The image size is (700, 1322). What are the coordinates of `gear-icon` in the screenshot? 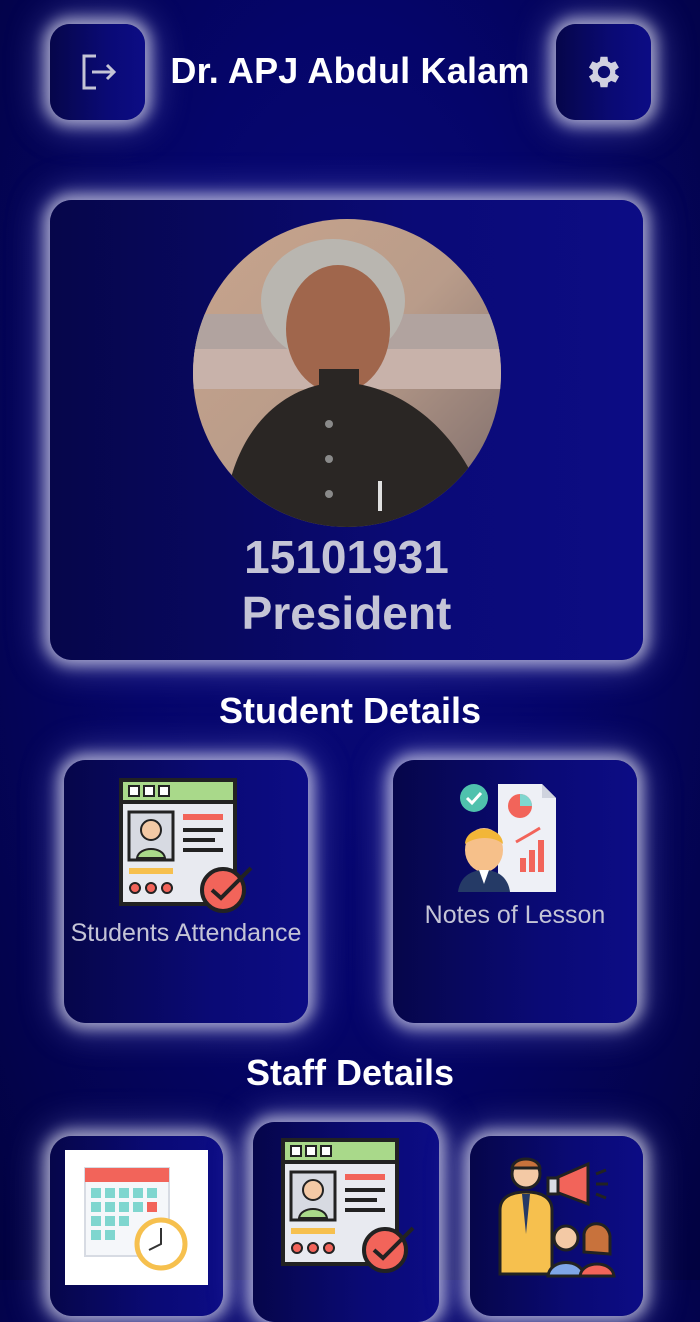 It's located at (603, 72).